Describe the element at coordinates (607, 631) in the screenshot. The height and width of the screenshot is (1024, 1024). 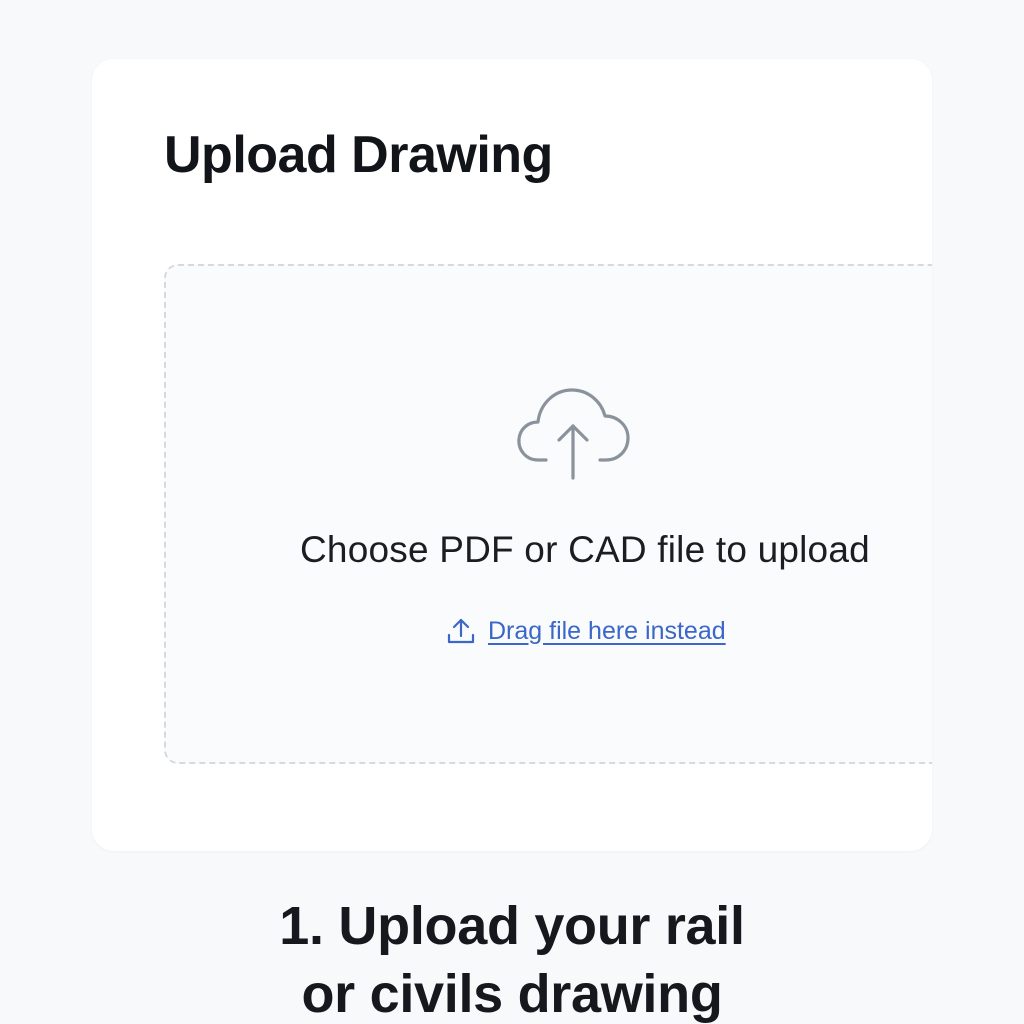
I see `drag-file-link-label: Drag file here instead` at that location.